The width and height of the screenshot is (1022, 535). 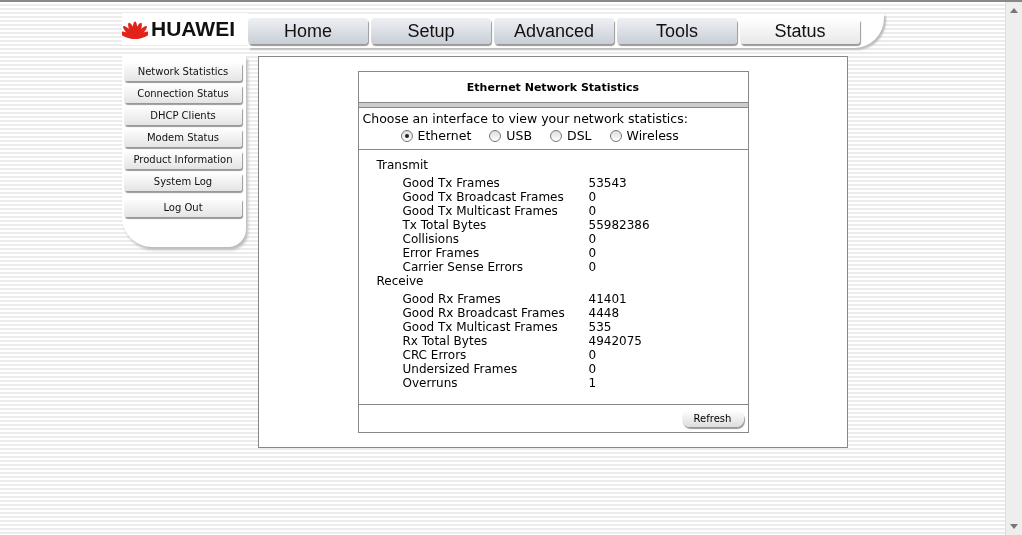 I want to click on nav-tab: Home, so click(x=308, y=31).